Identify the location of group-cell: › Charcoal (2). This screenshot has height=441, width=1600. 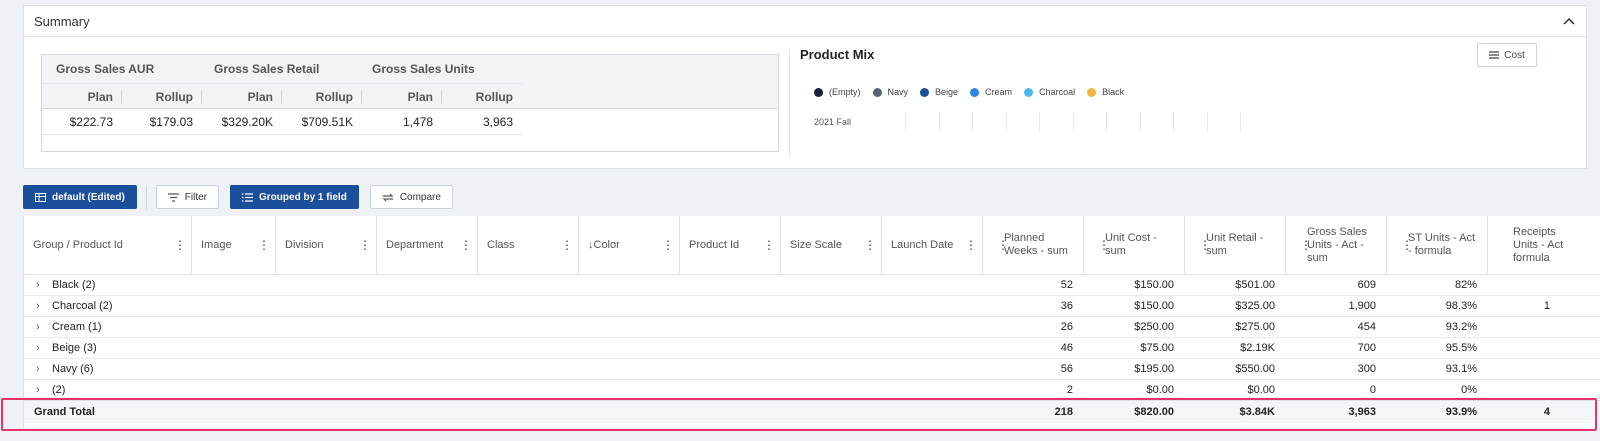
(502, 306).